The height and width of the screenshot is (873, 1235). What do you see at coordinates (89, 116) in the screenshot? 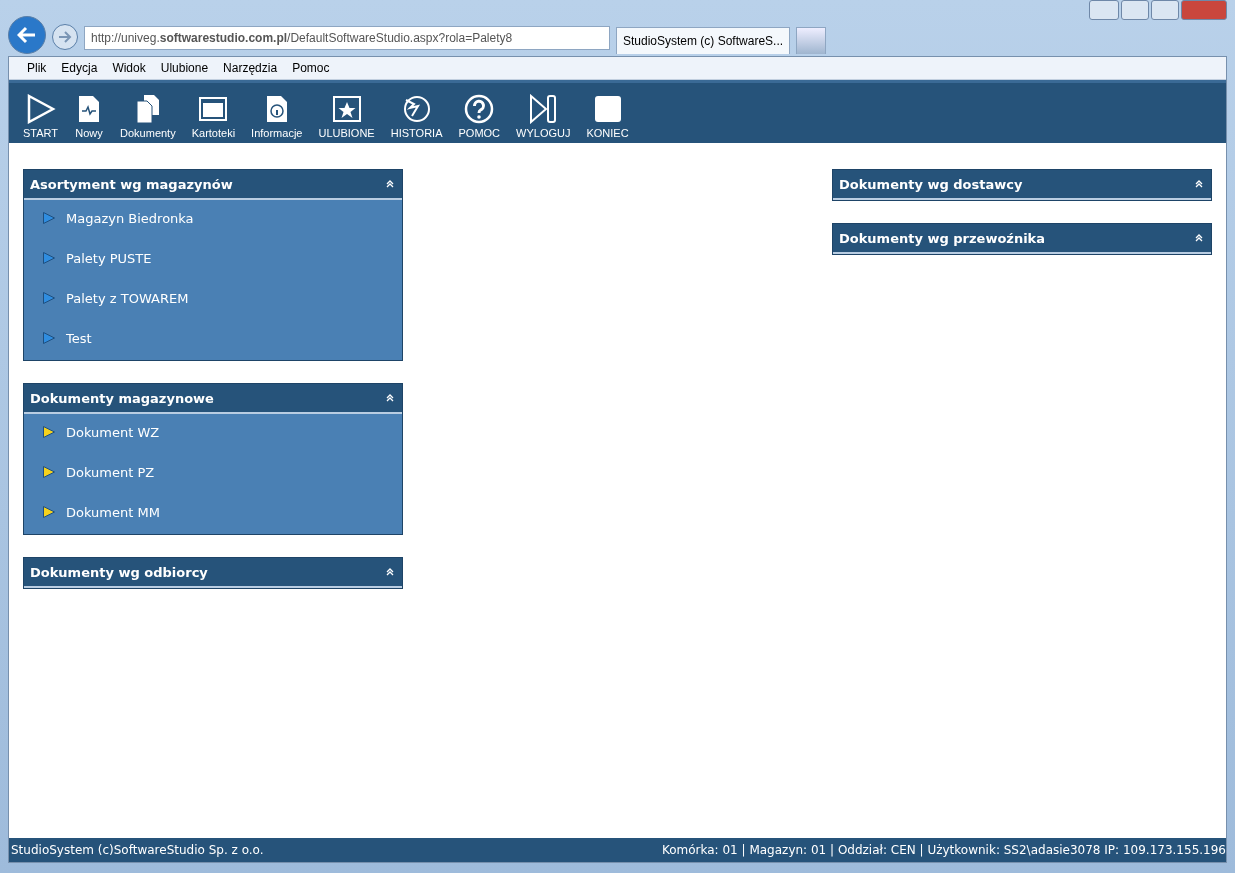
I see `toolbar-button: Nowy` at bounding box center [89, 116].